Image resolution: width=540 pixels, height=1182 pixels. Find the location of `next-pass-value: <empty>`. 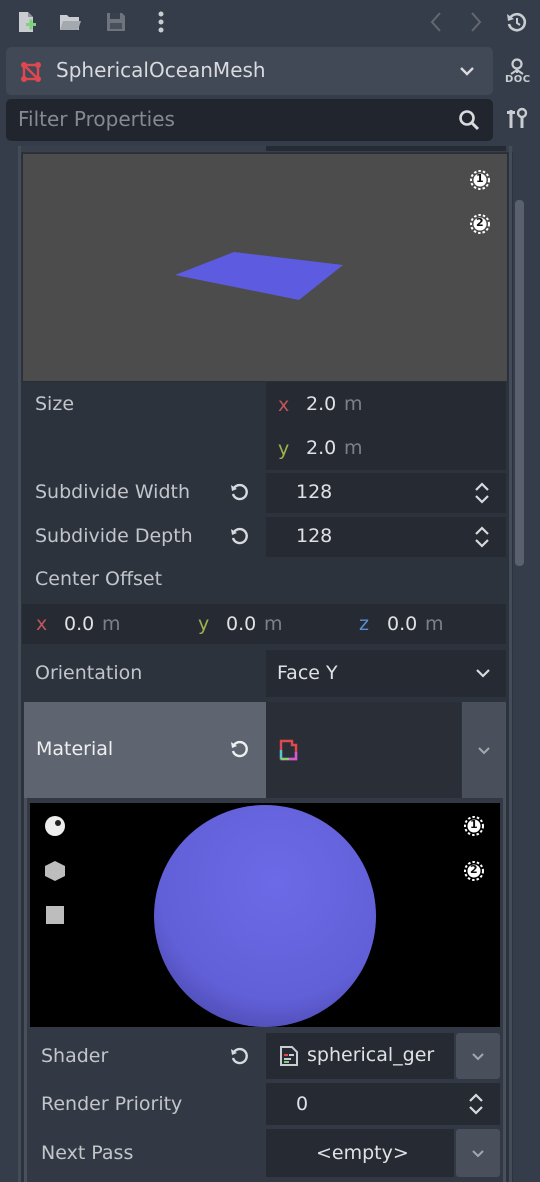

next-pass-value: <empty> is located at coordinates (362, 1153).